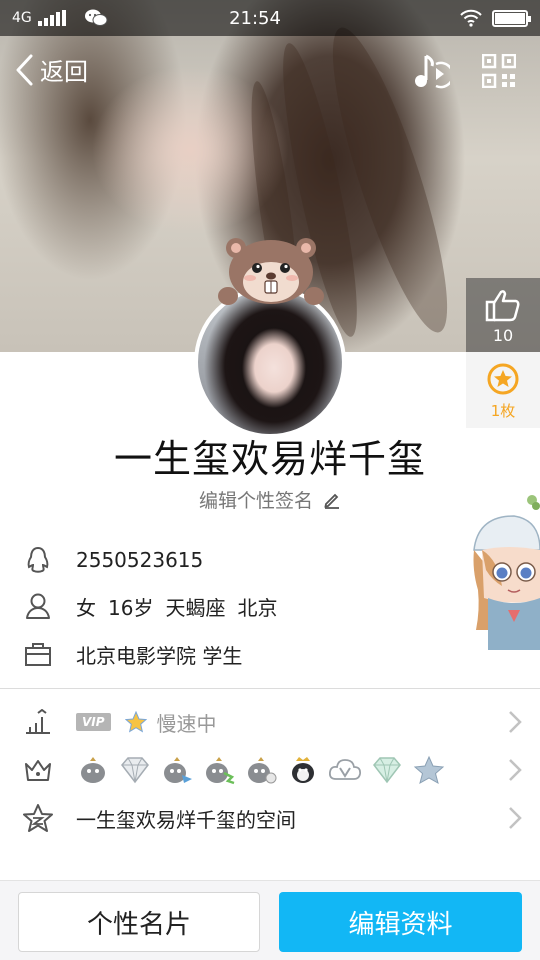  I want to click on basic-info-row: 女 16岁 天蝎座 北京, so click(149, 606).